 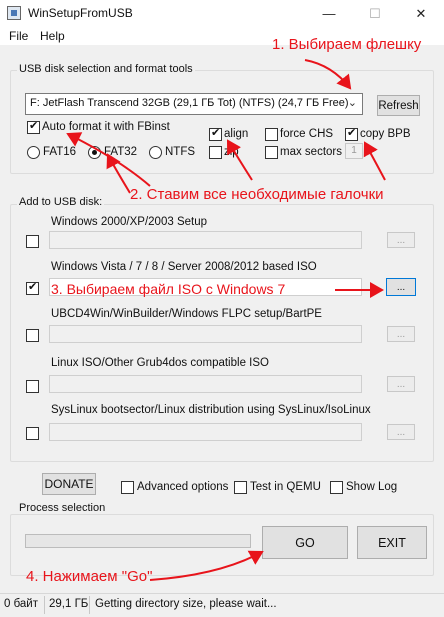 What do you see at coordinates (89, 576) in the screenshot?
I see `annotation-step-4: 4. Нажимаем "Go"` at bounding box center [89, 576].